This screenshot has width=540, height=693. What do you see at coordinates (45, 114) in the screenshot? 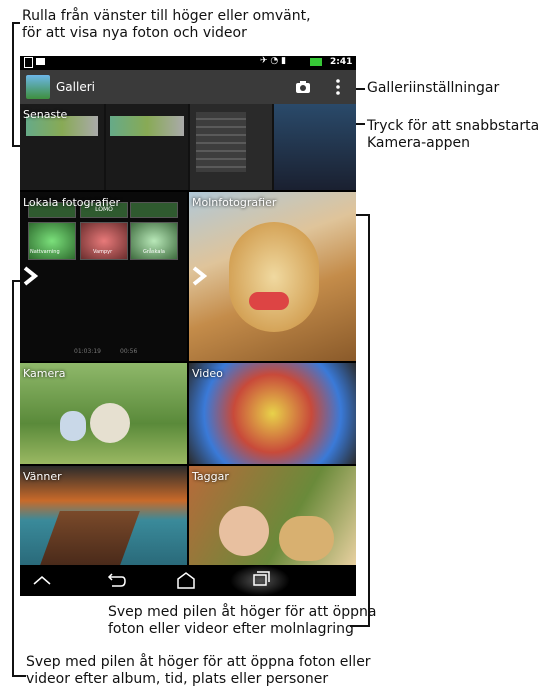
I see `tile-label-recent: Senaste` at bounding box center [45, 114].